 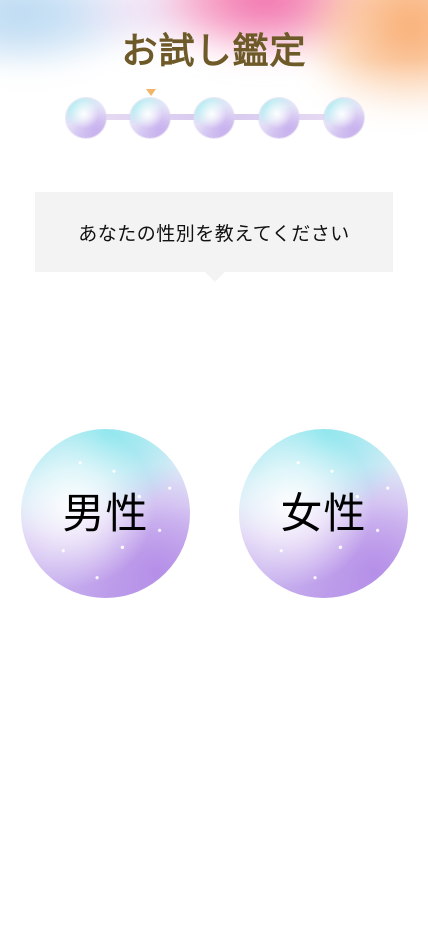 I want to click on male-button: 男性, so click(x=105, y=513).